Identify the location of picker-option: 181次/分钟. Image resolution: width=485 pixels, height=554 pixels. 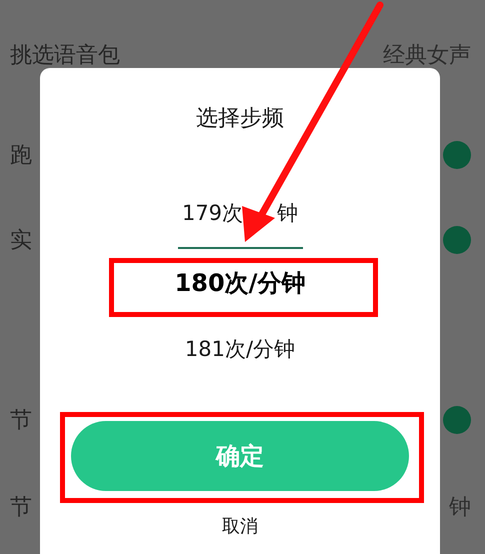
(240, 350).